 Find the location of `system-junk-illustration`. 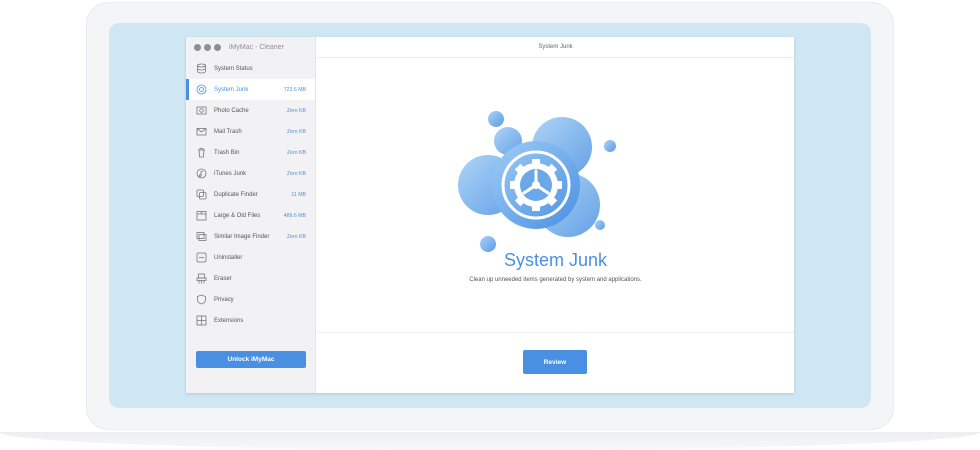

system-junk-illustration is located at coordinates (537, 181).